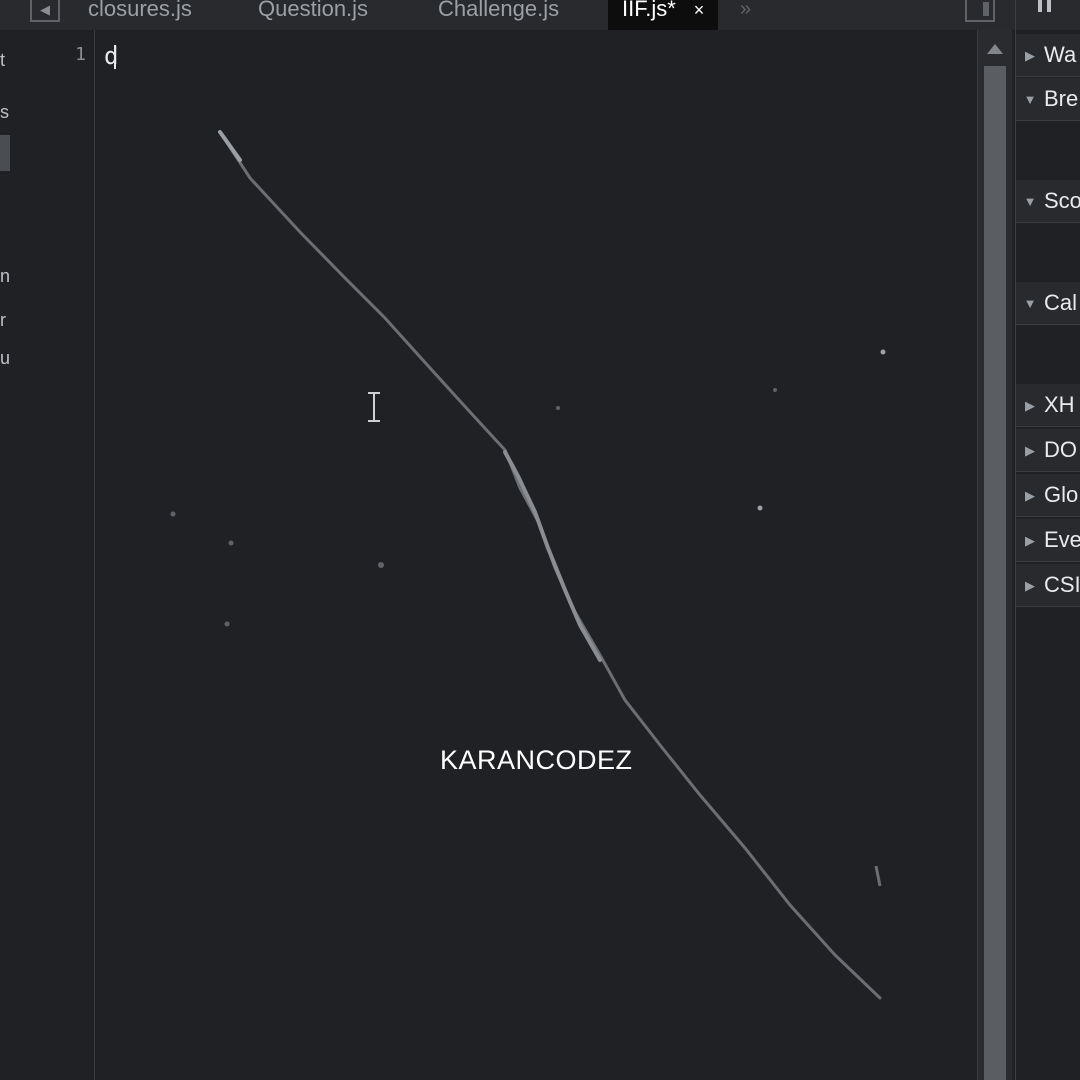 The width and height of the screenshot is (1080, 1080). What do you see at coordinates (980, 11) in the screenshot?
I see `toggle-debugger-icon` at bounding box center [980, 11].